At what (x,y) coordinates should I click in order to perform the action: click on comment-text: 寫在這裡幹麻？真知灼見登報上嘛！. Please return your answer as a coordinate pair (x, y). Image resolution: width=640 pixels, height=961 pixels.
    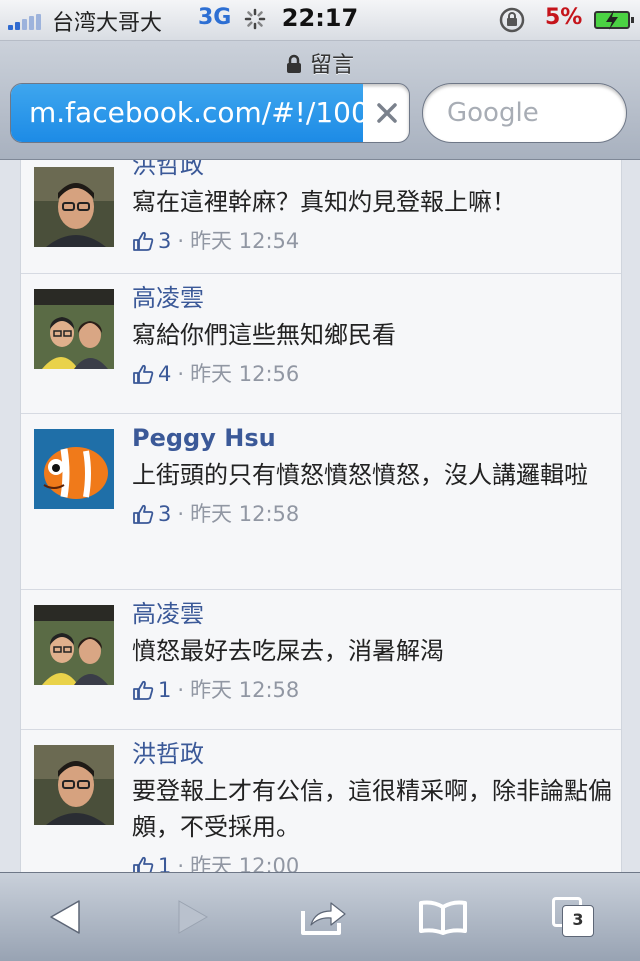
    Looking at the image, I should click on (324, 202).